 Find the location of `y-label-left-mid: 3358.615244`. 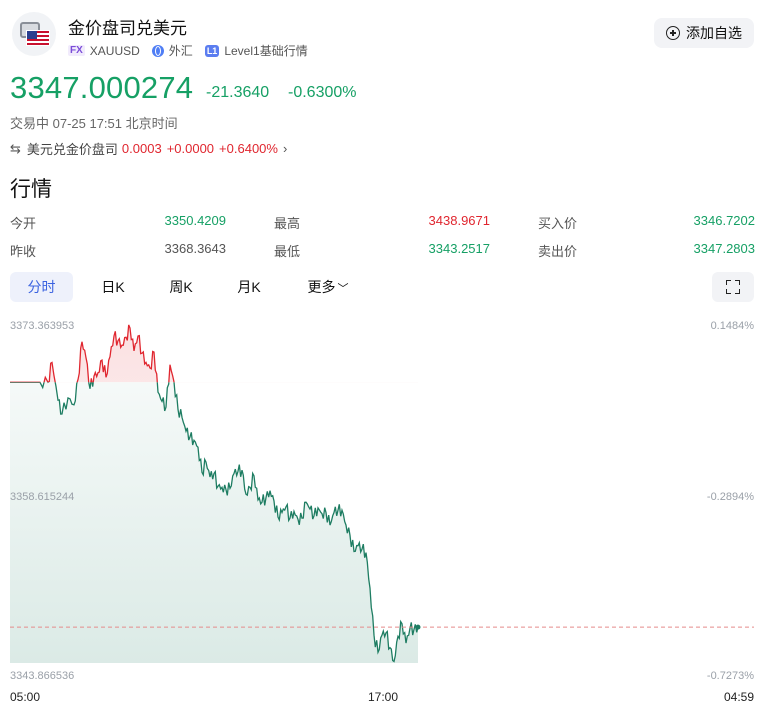

y-label-left-mid: 3358.615244 is located at coordinates (42, 497).